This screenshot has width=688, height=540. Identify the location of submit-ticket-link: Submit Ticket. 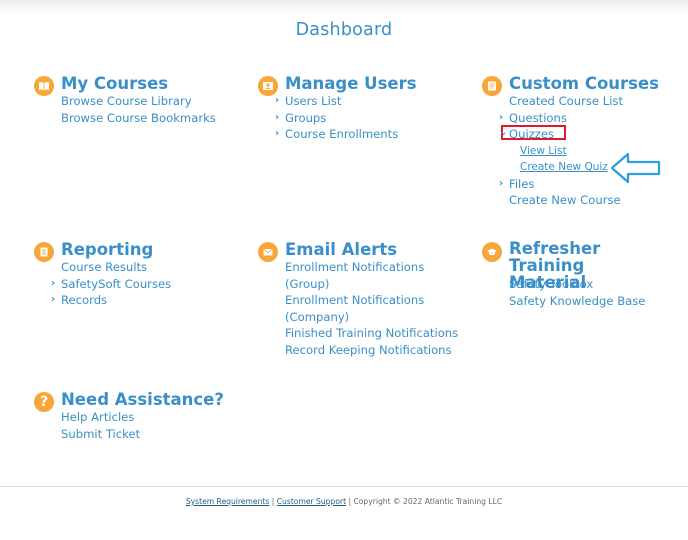
(100, 434).